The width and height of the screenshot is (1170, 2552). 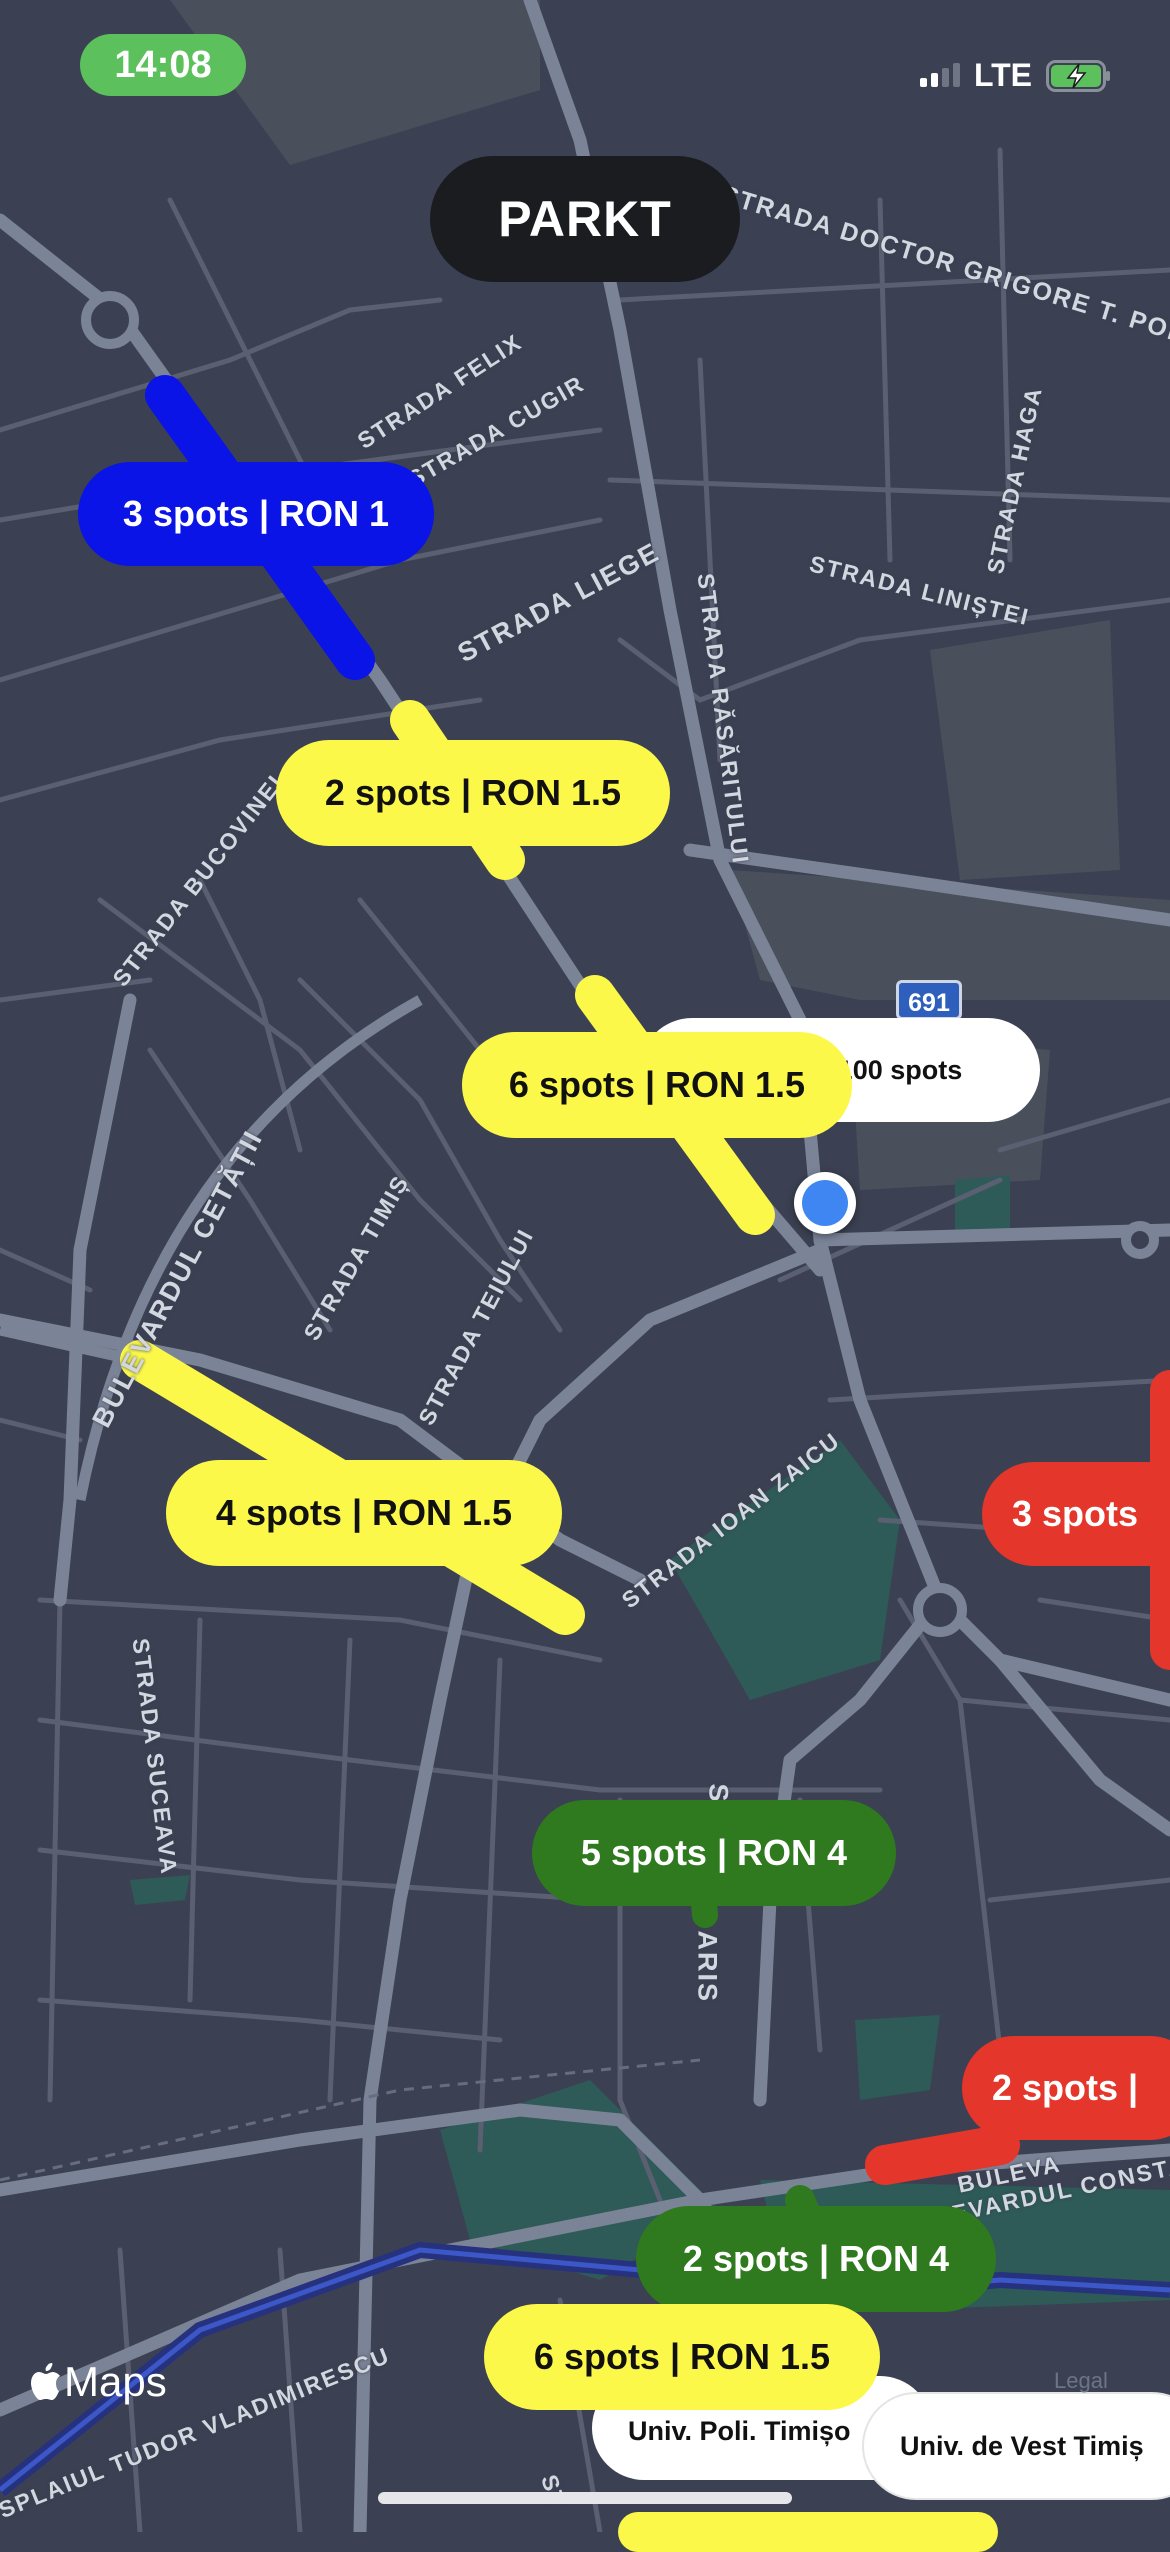 What do you see at coordinates (929, 1000) in the screenshot?
I see `road-number-badge: 691` at bounding box center [929, 1000].